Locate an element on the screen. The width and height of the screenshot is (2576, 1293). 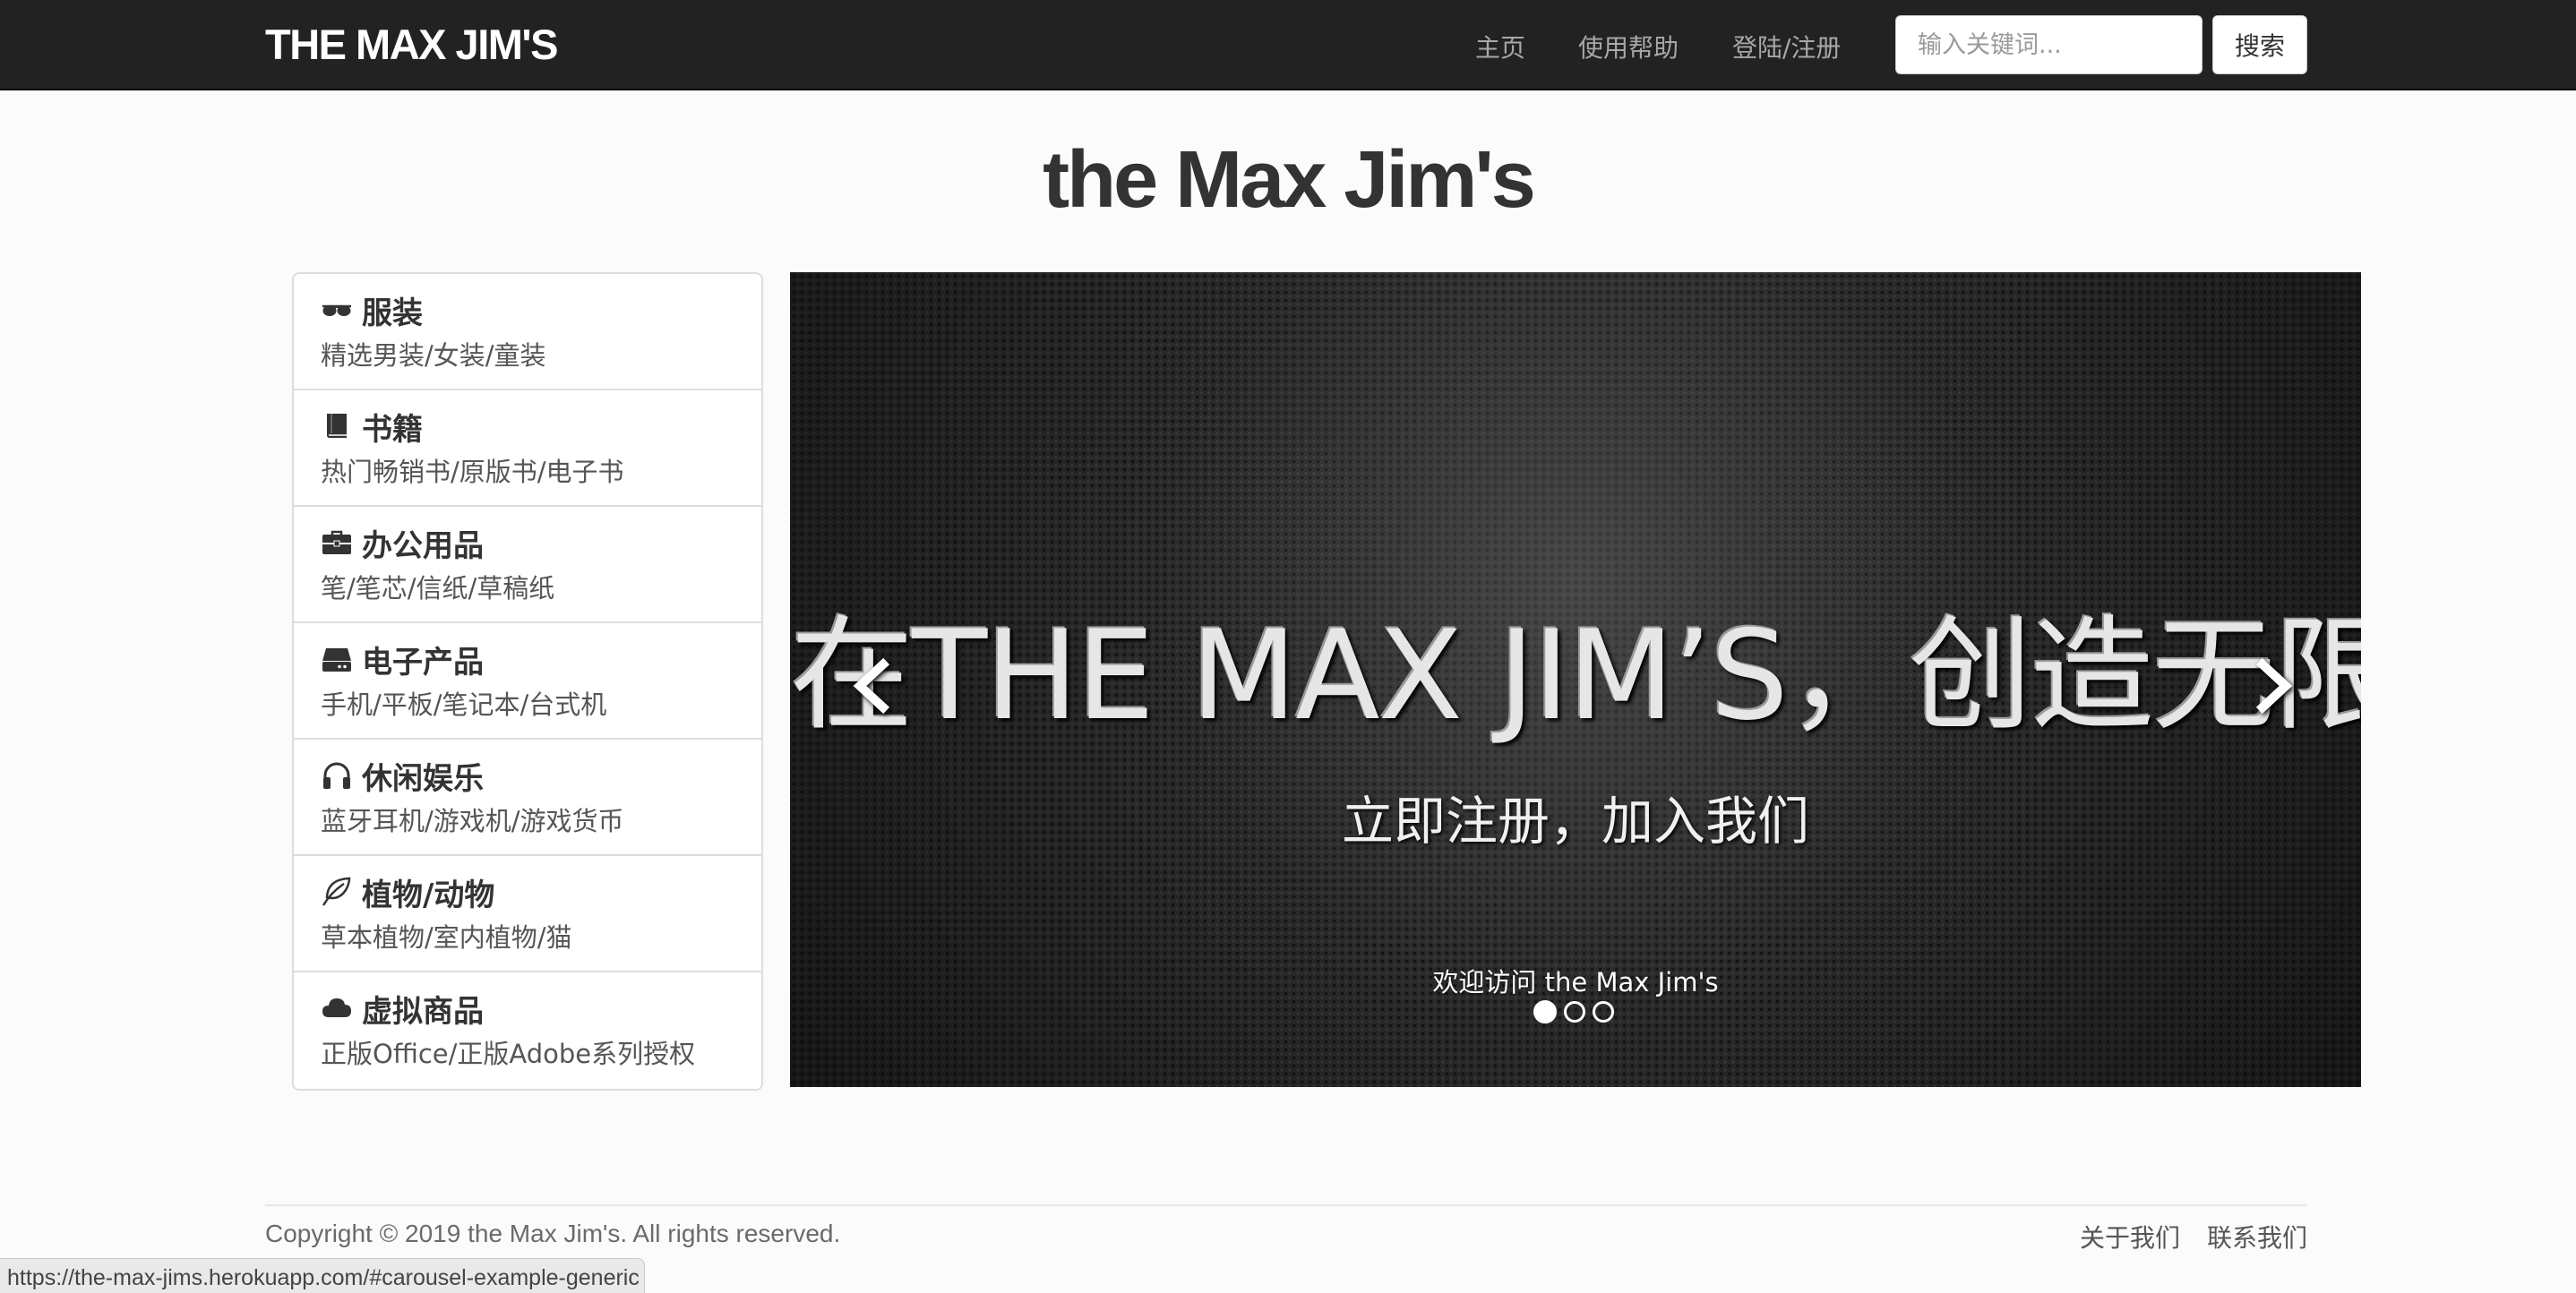
top-navbar: THE MAX JIM'S 主页 使用帮助 登陆/注册 搜索 is located at coordinates (1288, 45).